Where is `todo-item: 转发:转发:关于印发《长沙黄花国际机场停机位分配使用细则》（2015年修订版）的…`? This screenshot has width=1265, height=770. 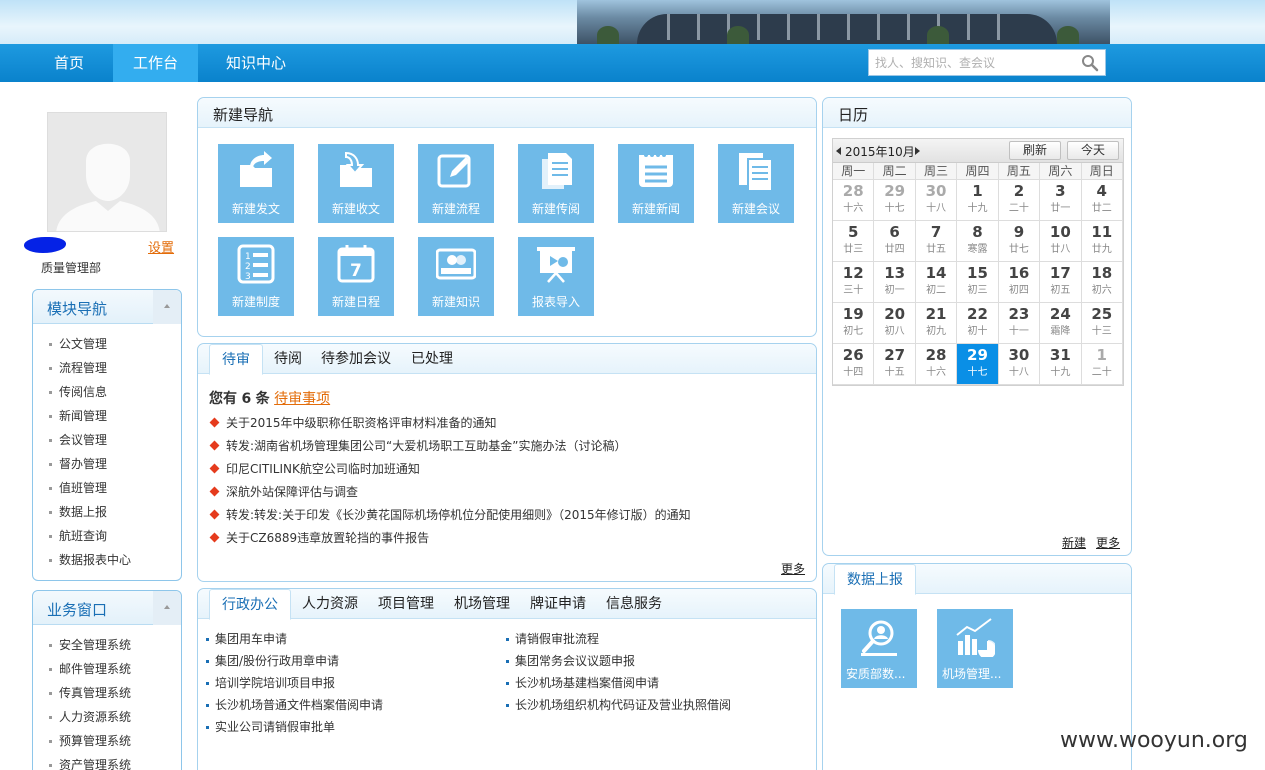
todo-item: 转发:转发:关于印发《长沙黄花国际机场停机位分配使用细则》（2015年修订版）的… is located at coordinates (450, 515).